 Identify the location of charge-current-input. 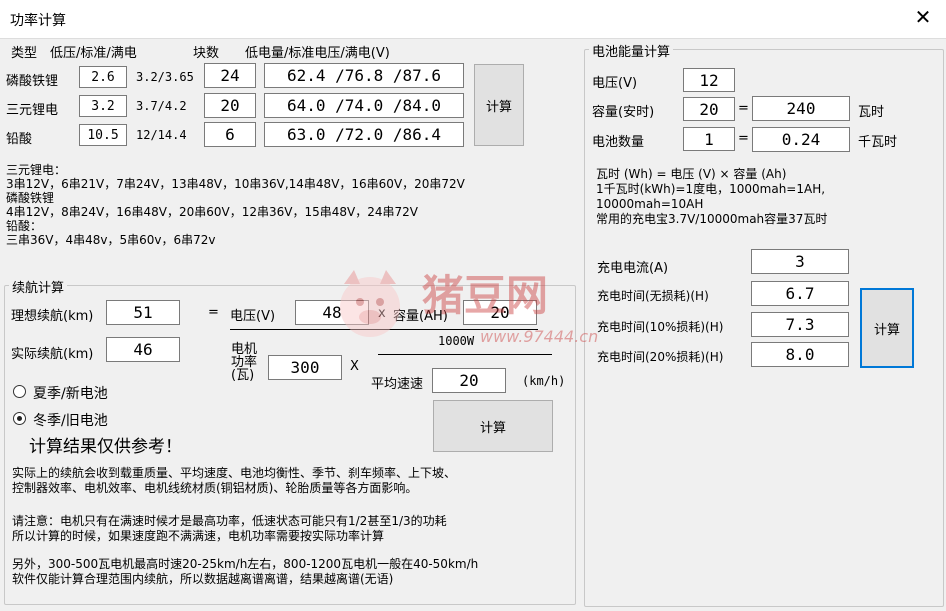
(800, 261).